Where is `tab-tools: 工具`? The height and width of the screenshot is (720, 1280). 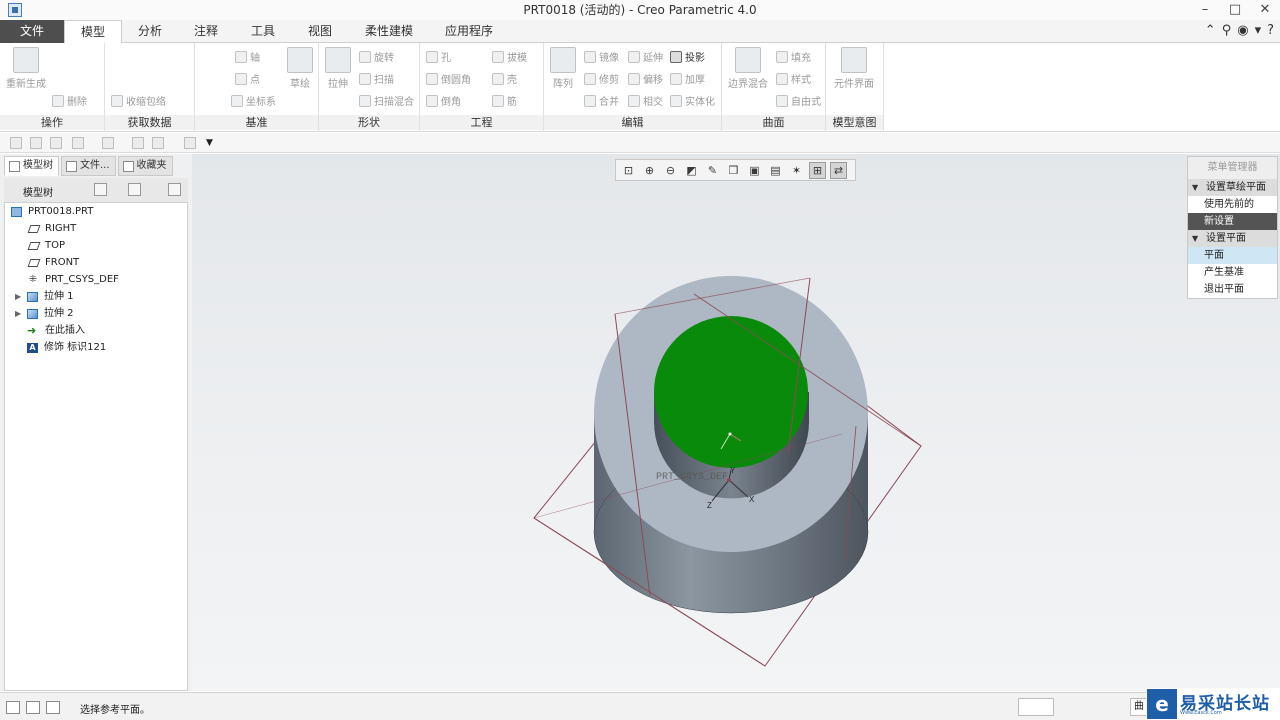
tab-tools: 工具 is located at coordinates (263, 31).